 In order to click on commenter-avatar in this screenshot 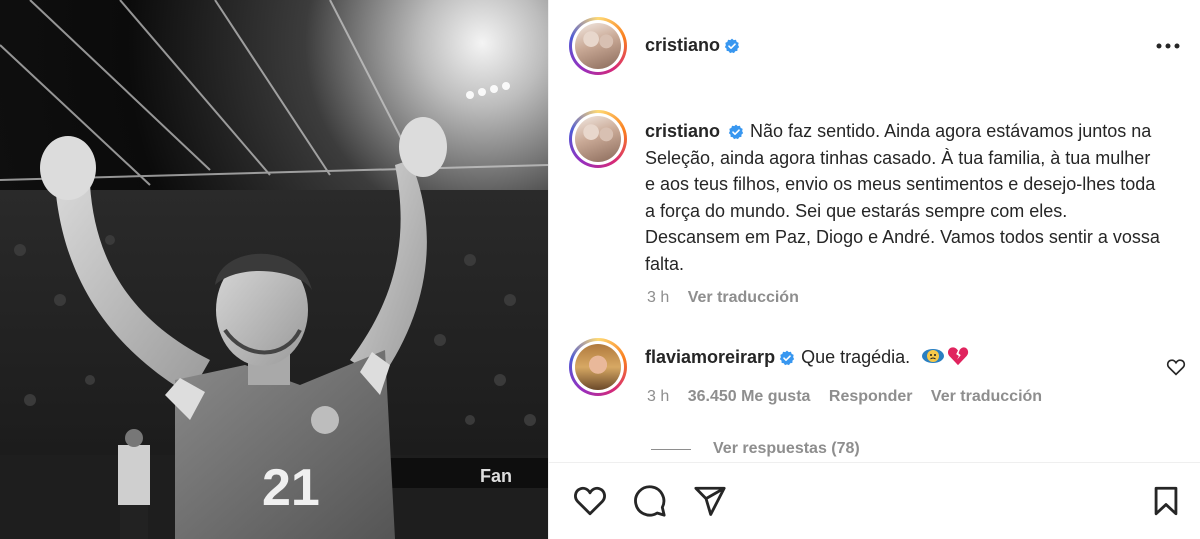, I will do `click(598, 367)`.